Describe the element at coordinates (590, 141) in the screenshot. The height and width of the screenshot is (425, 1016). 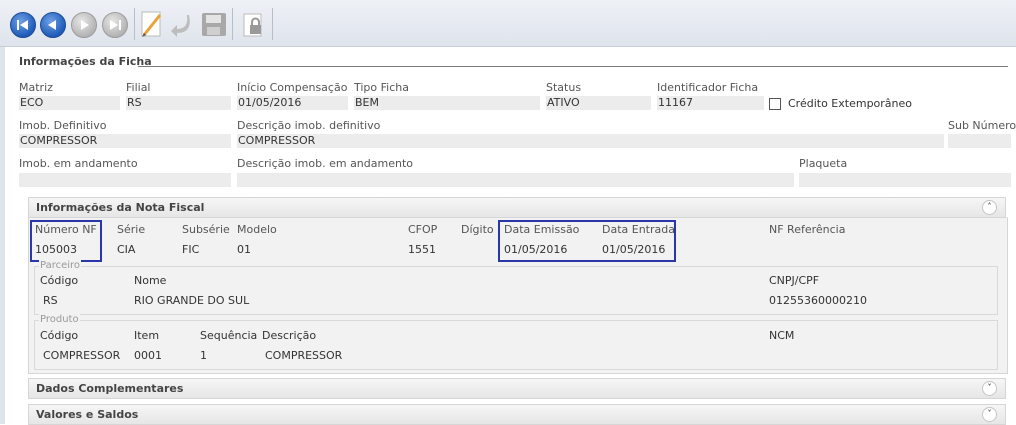
I see `desc-def-field: COMPRESSOR` at that location.